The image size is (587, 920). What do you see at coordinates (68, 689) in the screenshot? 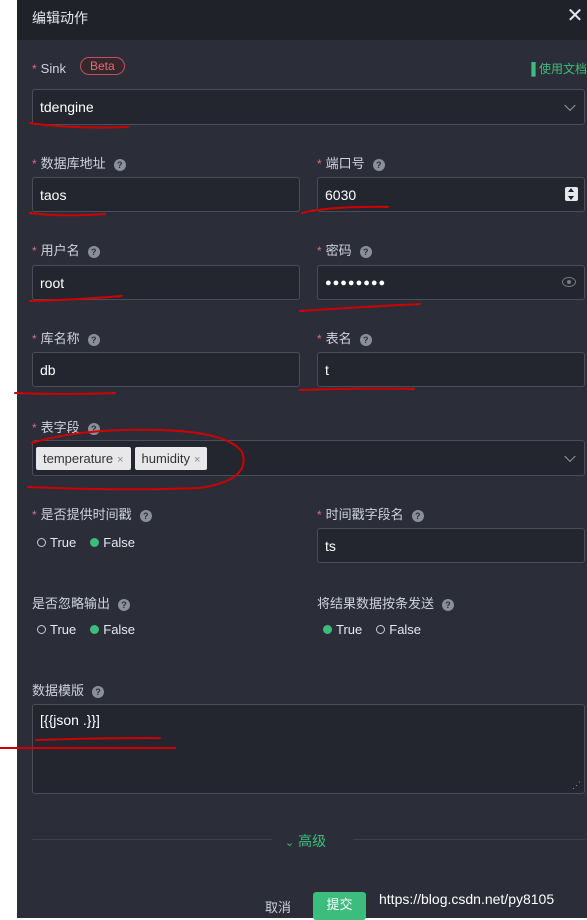
I see `template-label: 数据模版?` at bounding box center [68, 689].